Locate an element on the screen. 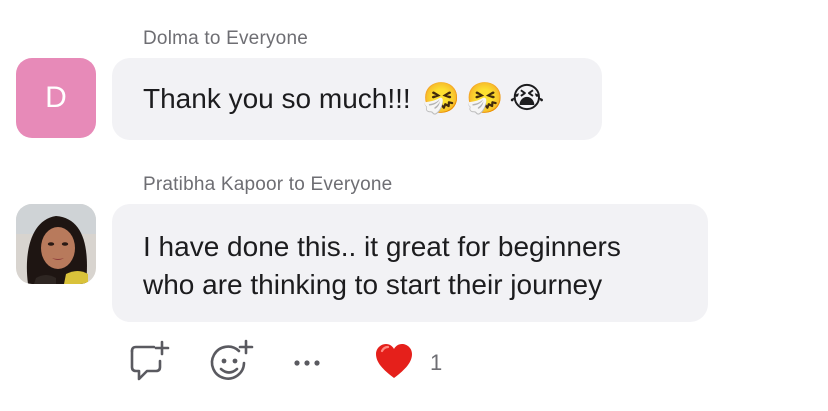 This screenshot has height=411, width=828. message-bubble: Thank you so much!!! 🤧 🤧 😭 is located at coordinates (357, 99).